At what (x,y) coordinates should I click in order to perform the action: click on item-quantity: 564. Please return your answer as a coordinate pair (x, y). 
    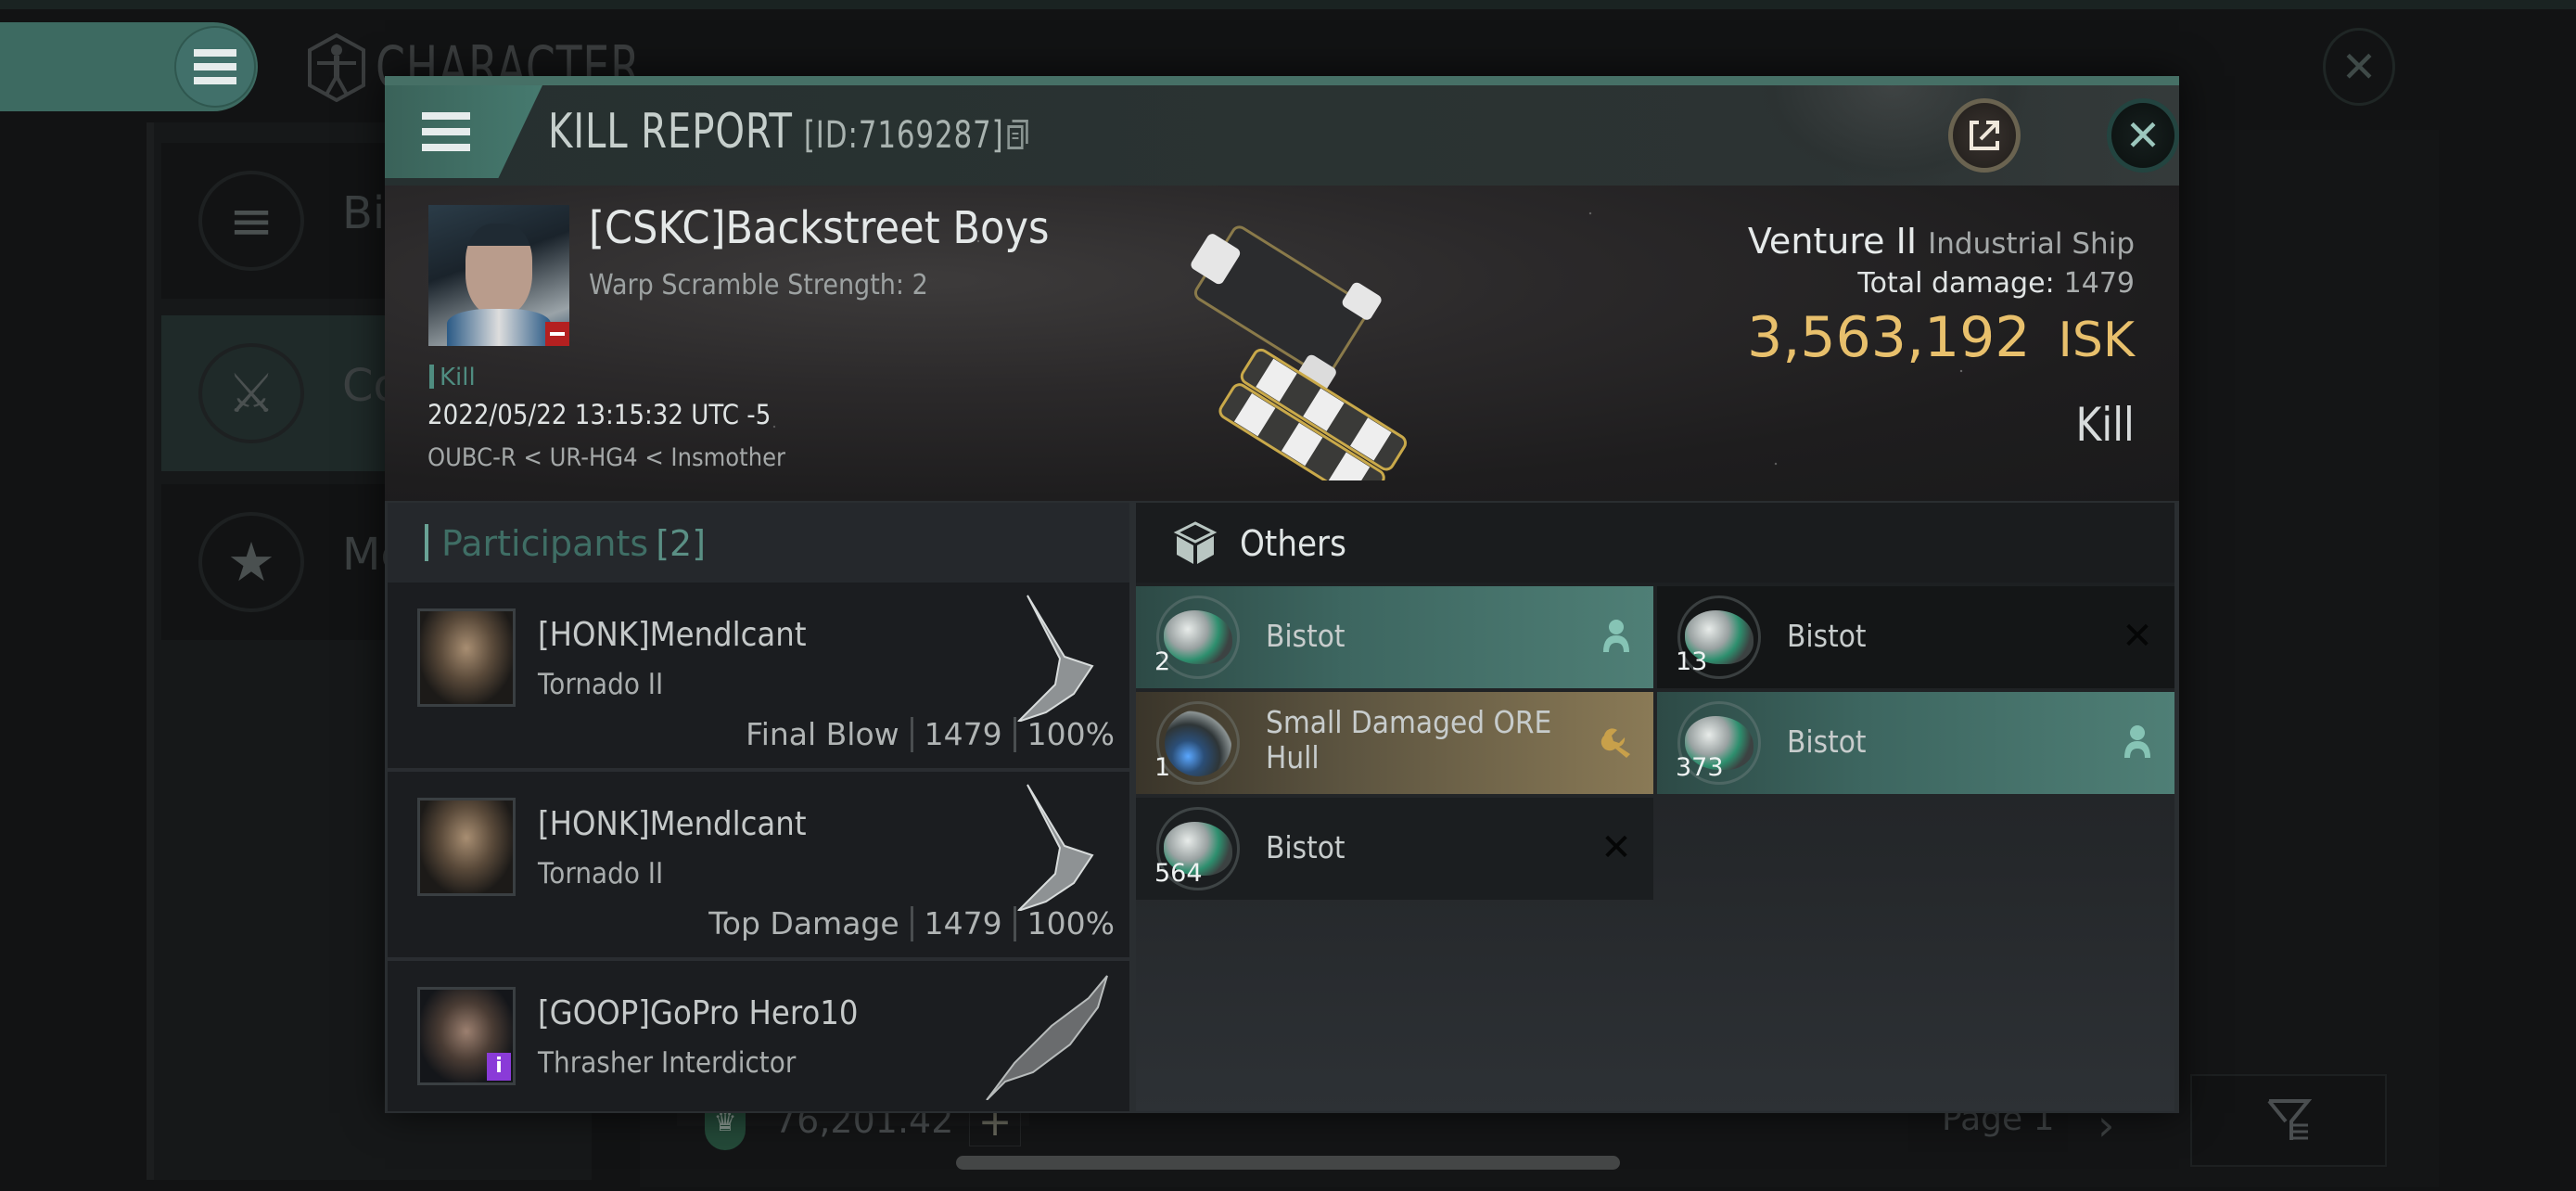
    Looking at the image, I should click on (1178, 873).